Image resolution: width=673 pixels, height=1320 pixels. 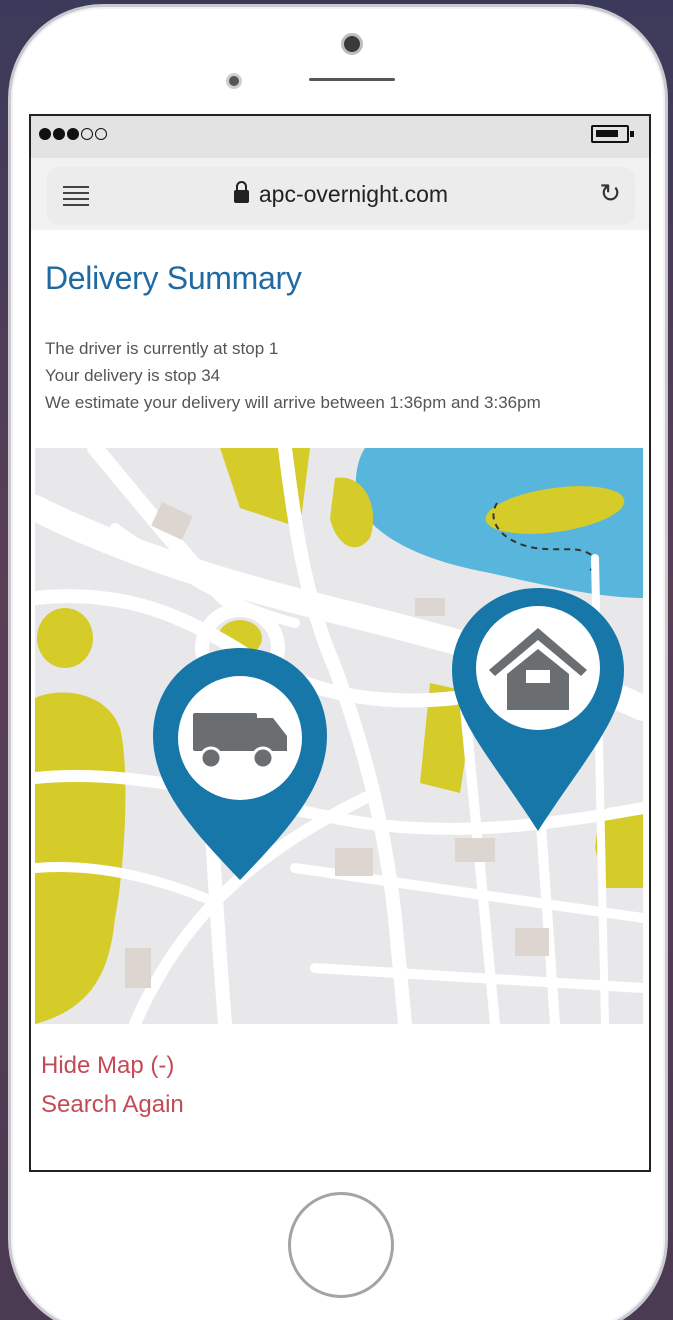 What do you see at coordinates (173, 278) in the screenshot?
I see `page-title: Delivery Summary` at bounding box center [173, 278].